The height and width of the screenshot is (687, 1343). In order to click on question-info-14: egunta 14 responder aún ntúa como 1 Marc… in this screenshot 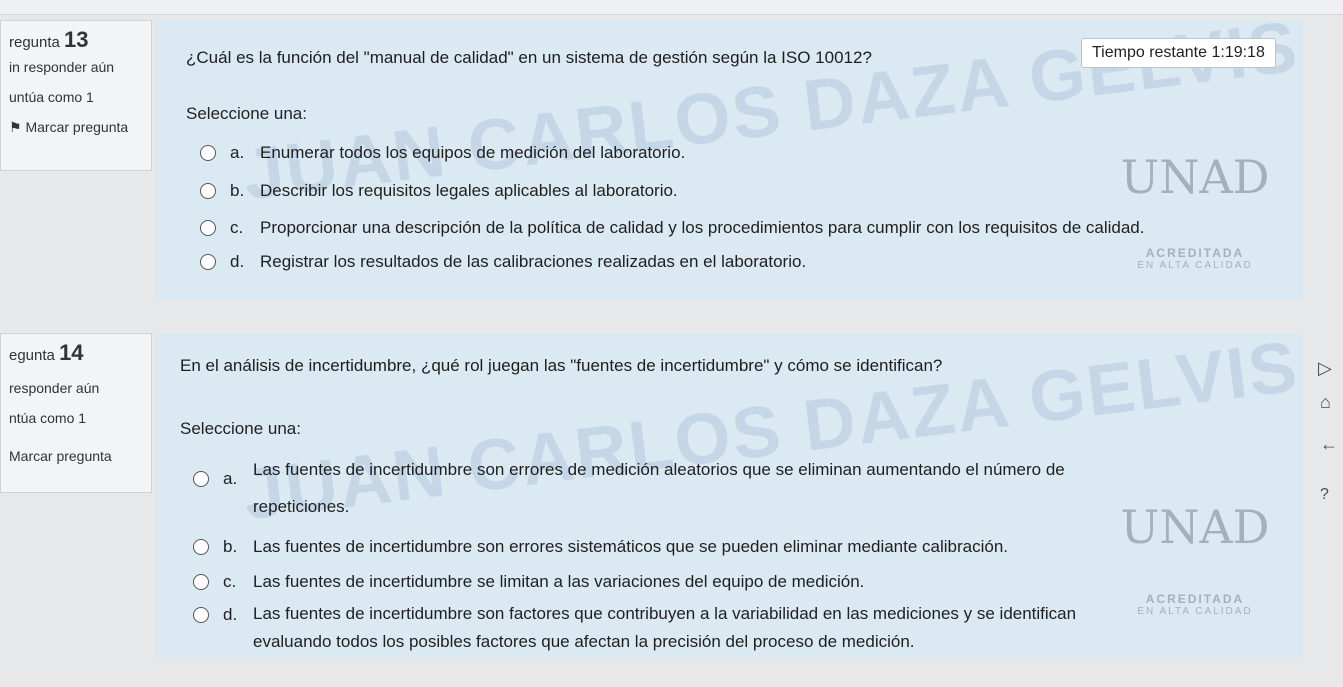, I will do `click(76, 413)`.